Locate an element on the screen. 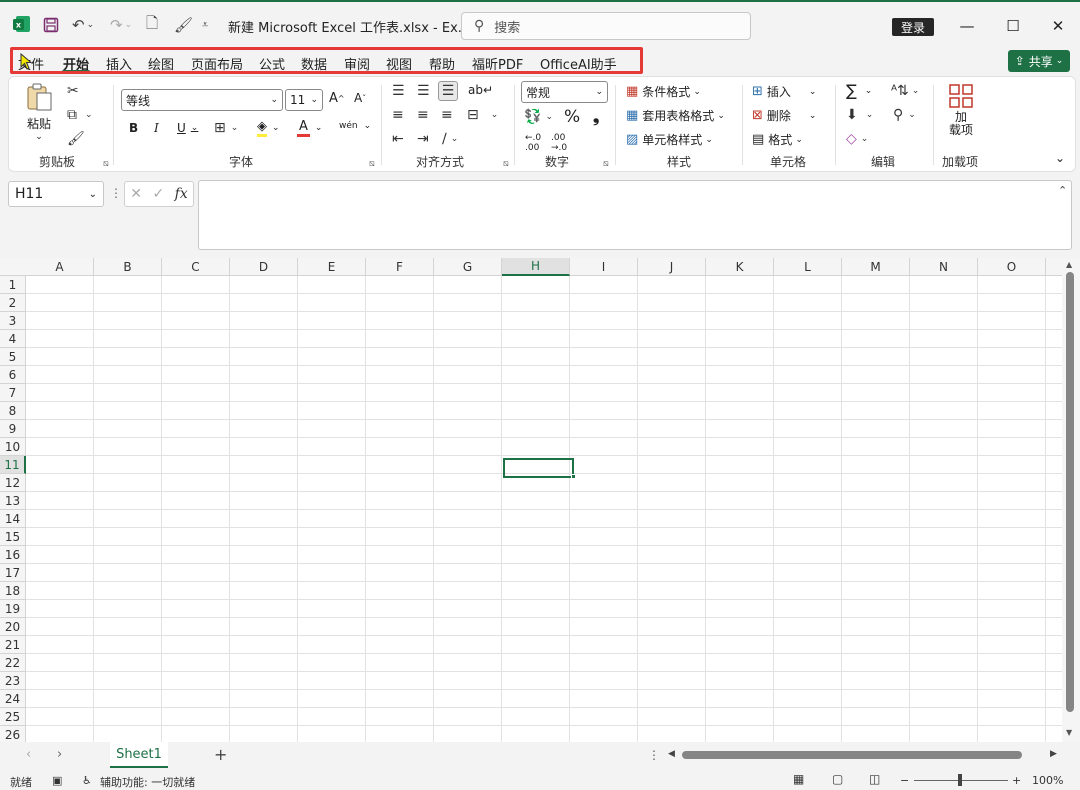  cell-styles-button: ▨ 单元格样式 ⌄ is located at coordinates (669, 139).